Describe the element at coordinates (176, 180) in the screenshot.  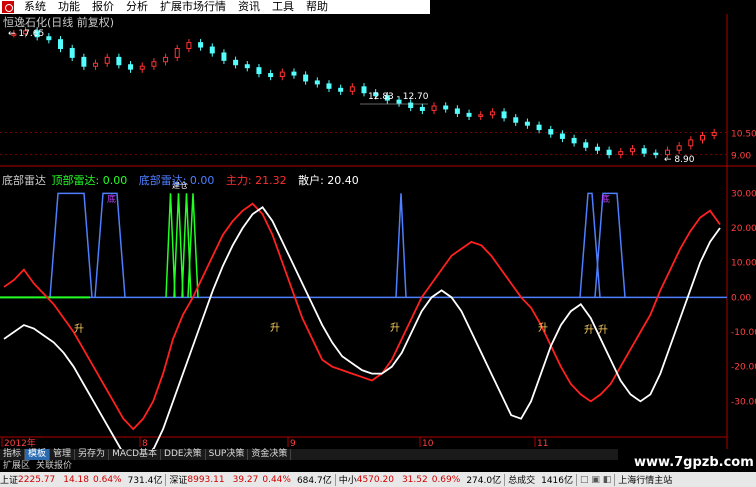
I see `bottom-radar-value: 底部雷达: 0.00` at that location.